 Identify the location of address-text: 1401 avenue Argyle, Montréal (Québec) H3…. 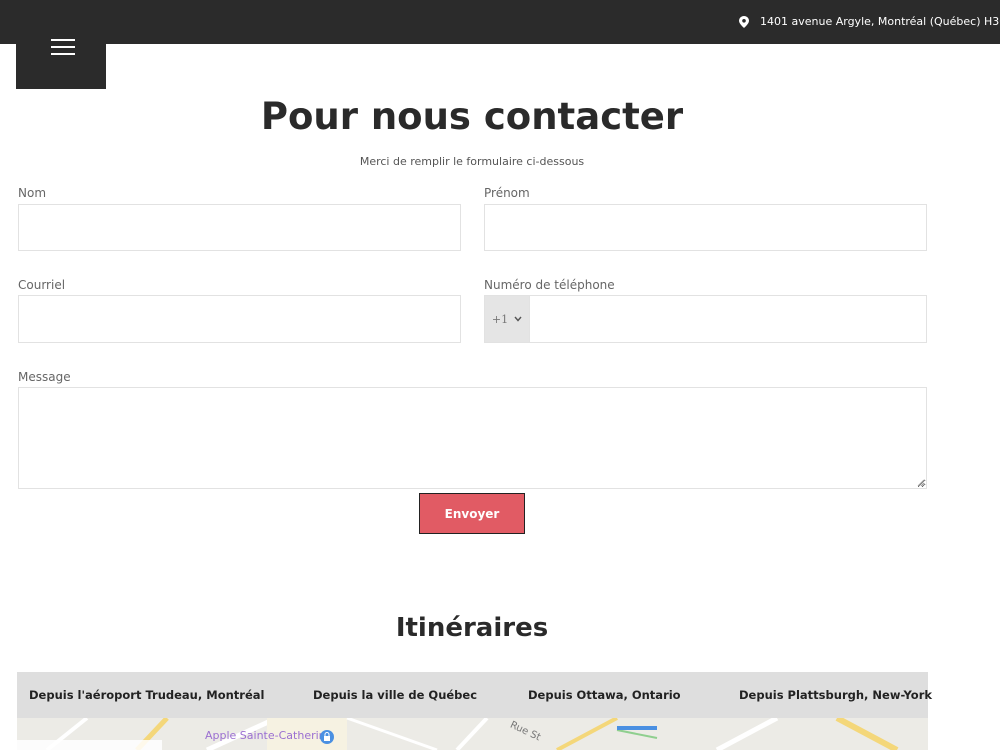
(880, 21).